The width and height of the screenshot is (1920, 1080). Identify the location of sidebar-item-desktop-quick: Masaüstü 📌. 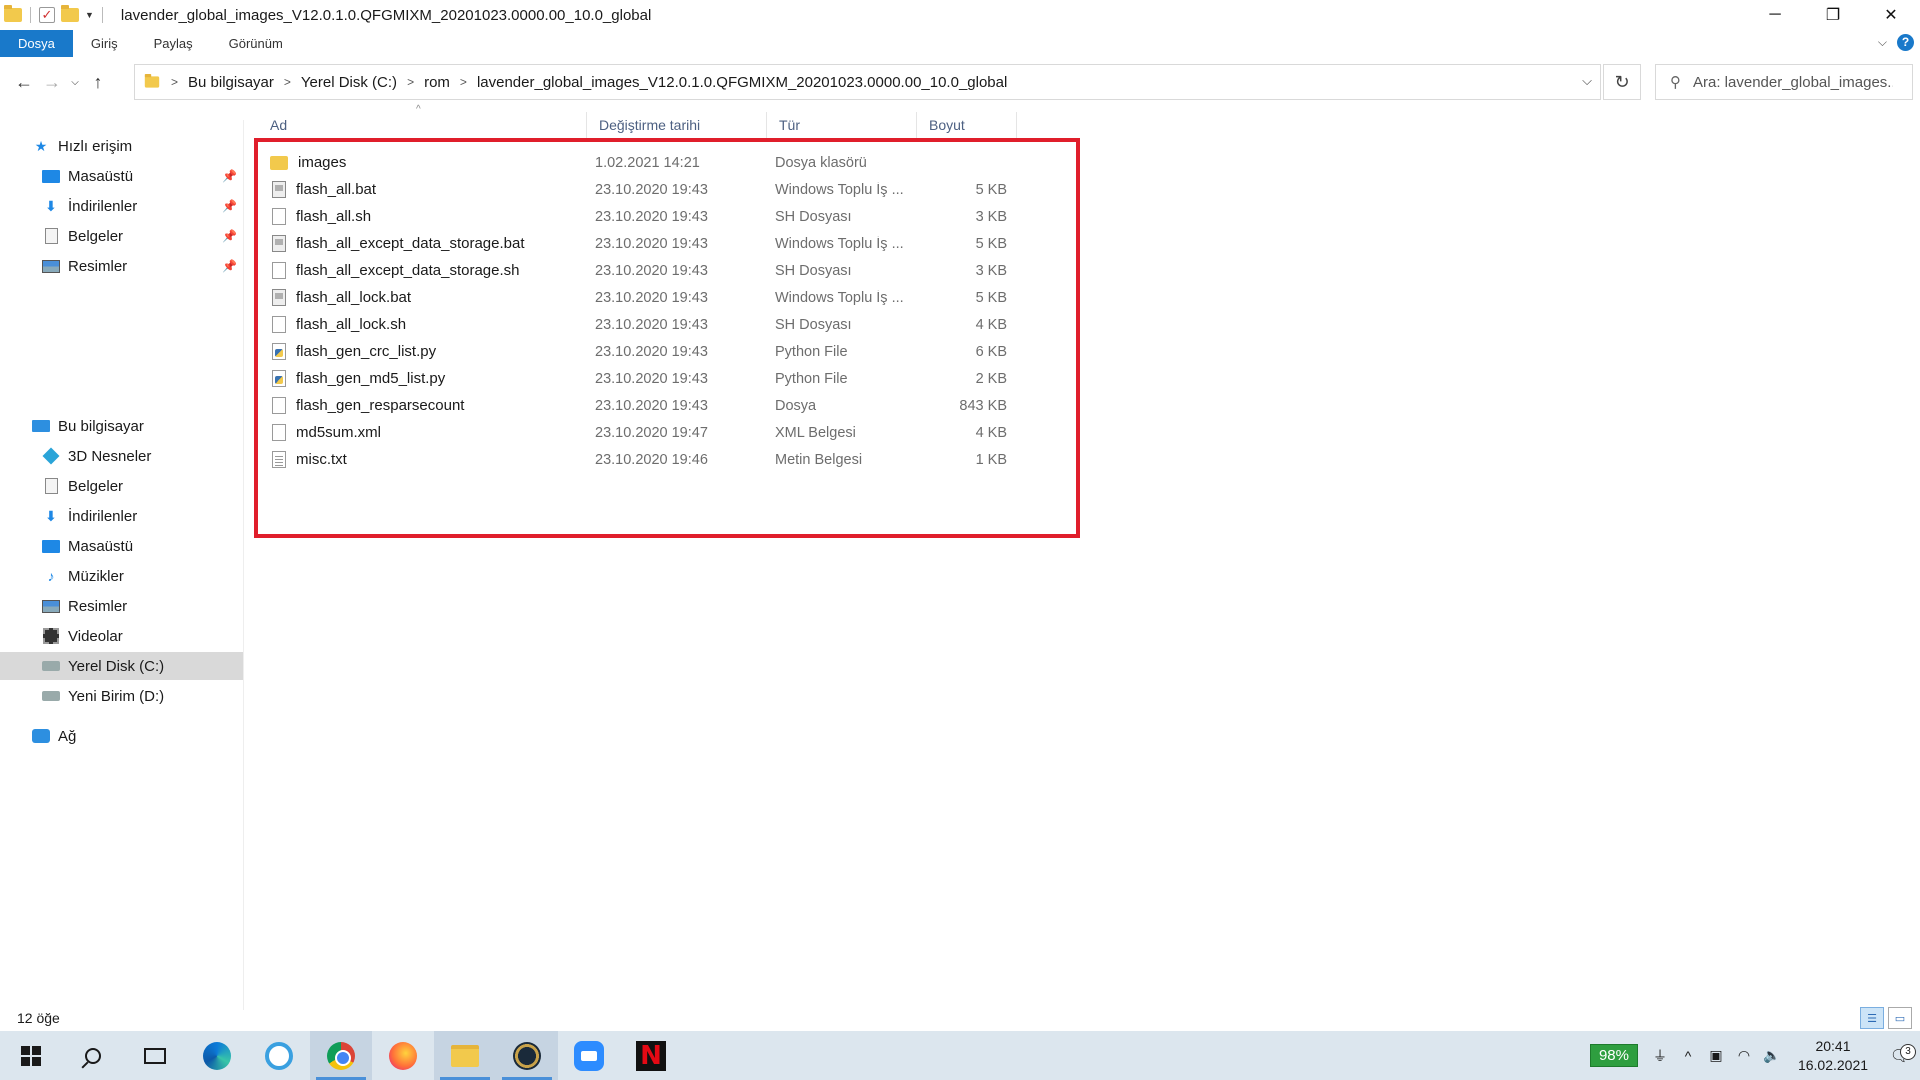
(121, 176).